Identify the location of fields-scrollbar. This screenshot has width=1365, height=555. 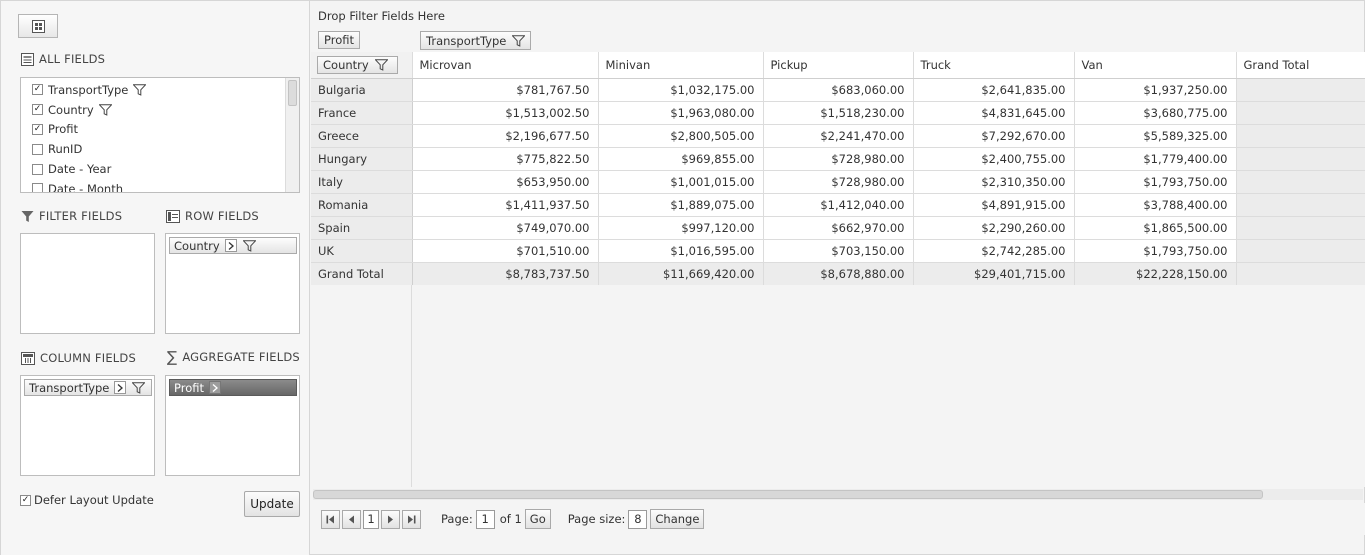
(292, 135).